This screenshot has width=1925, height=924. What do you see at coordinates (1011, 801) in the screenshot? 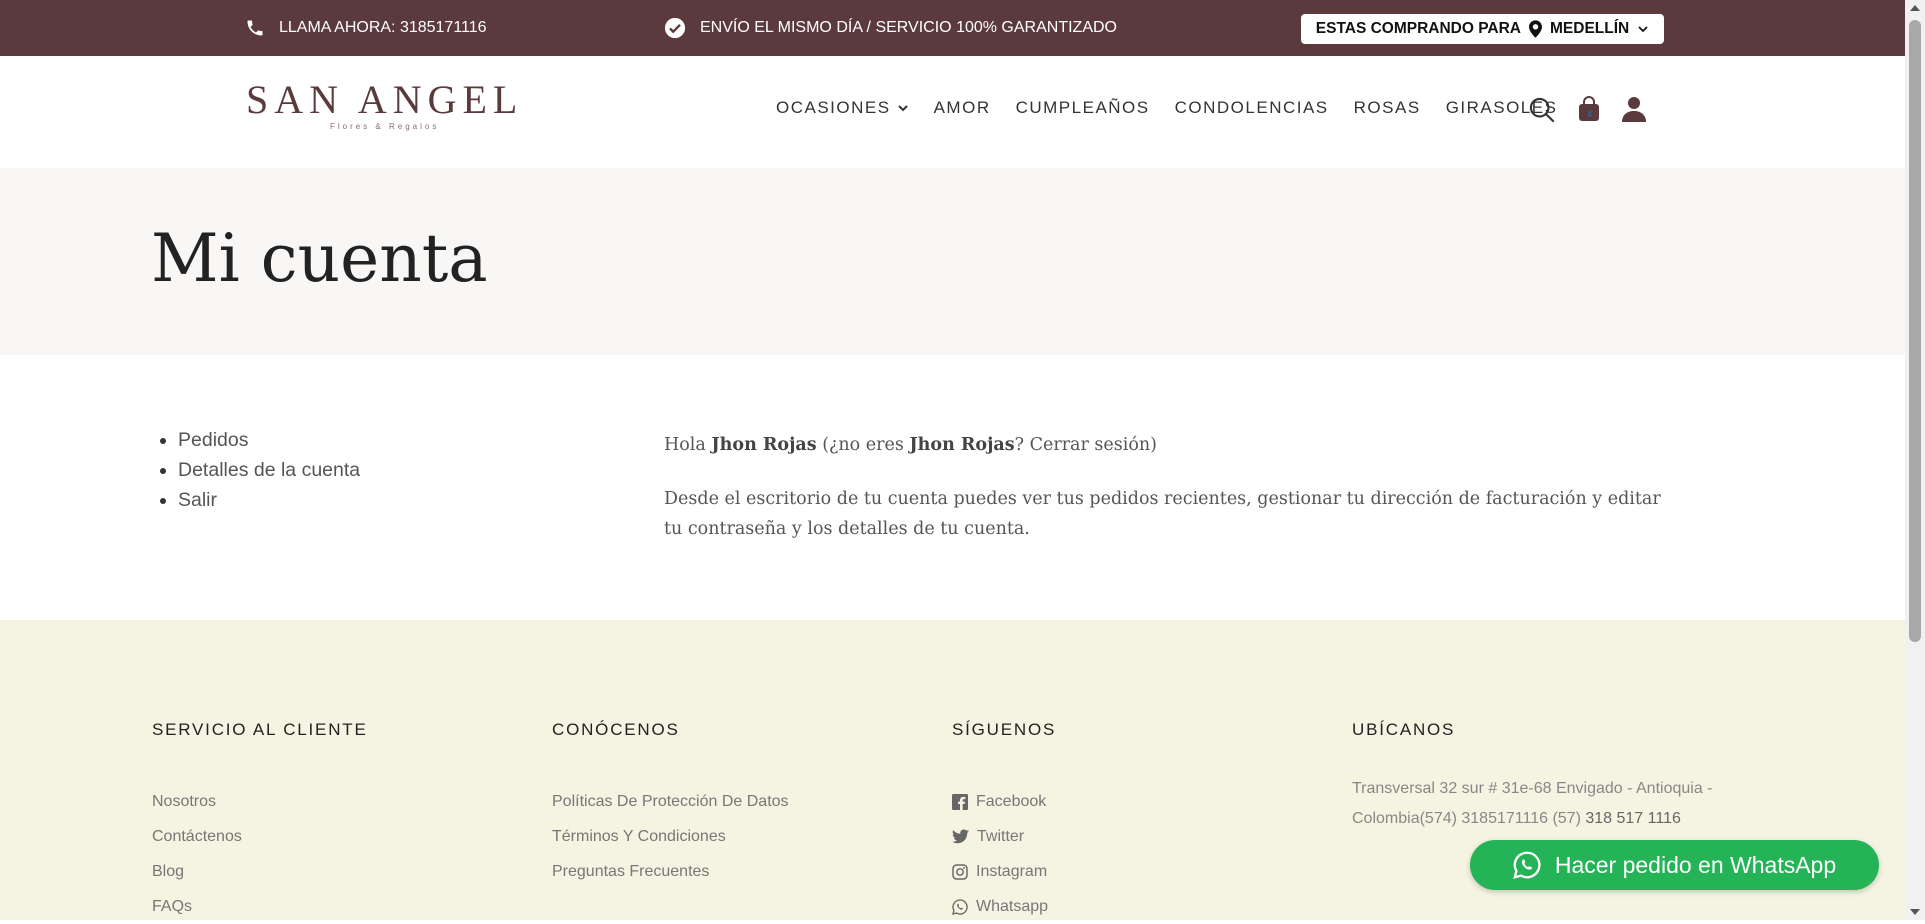
I see `facebook-label: Facebook` at bounding box center [1011, 801].